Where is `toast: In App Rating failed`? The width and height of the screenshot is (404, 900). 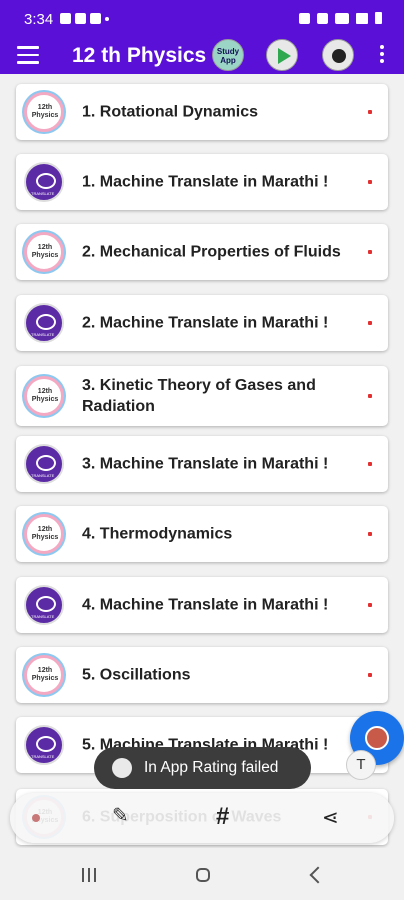 toast: In App Rating failed is located at coordinates (202, 768).